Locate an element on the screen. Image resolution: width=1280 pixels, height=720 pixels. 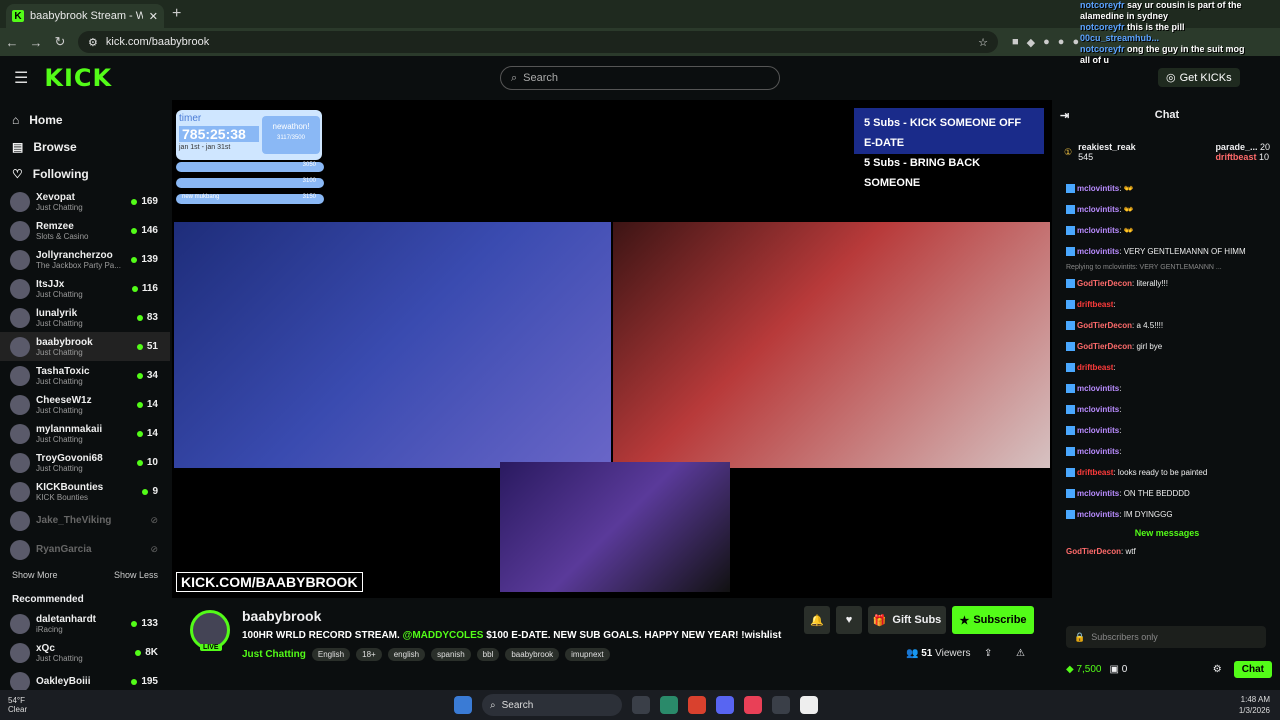
show-more-button: Show More is located at coordinates (35, 575).